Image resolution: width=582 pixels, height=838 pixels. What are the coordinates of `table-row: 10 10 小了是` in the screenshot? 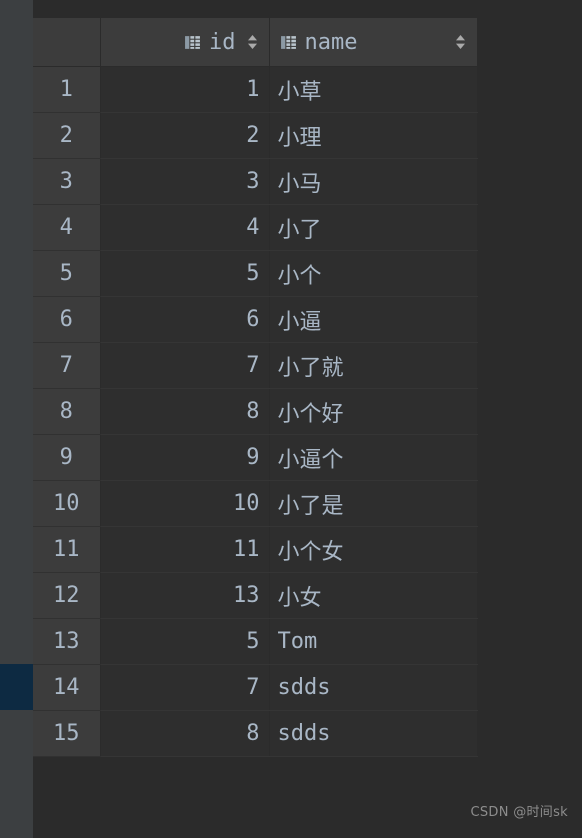 It's located at (255, 503).